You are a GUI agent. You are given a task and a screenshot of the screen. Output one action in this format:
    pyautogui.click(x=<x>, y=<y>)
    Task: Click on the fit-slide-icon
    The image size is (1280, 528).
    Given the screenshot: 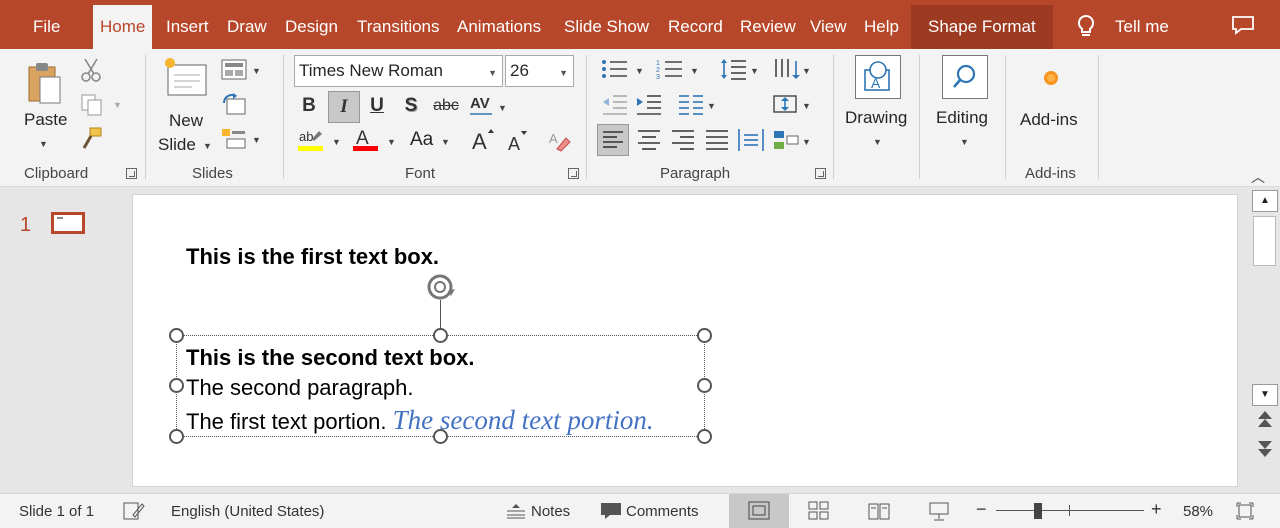 What is the action you would take?
    pyautogui.click(x=1245, y=511)
    